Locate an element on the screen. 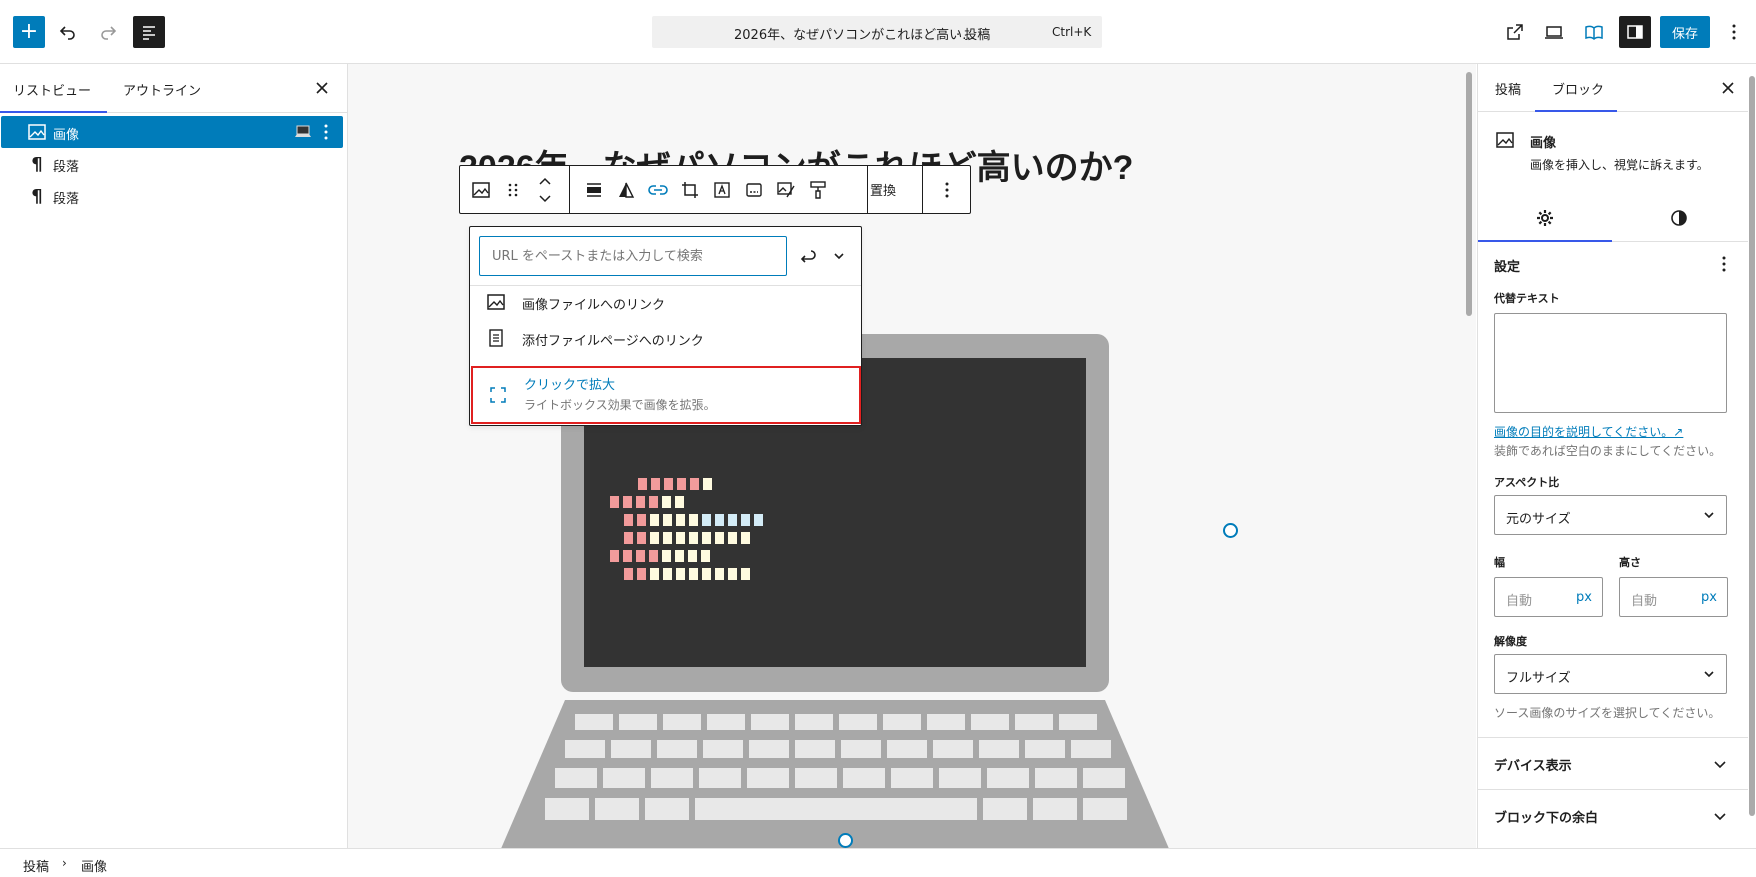 Image resolution: width=1756 pixels, height=877 pixels. link-to-attachment-page-option: 添付ファイルページへのリンク is located at coordinates (665, 338).